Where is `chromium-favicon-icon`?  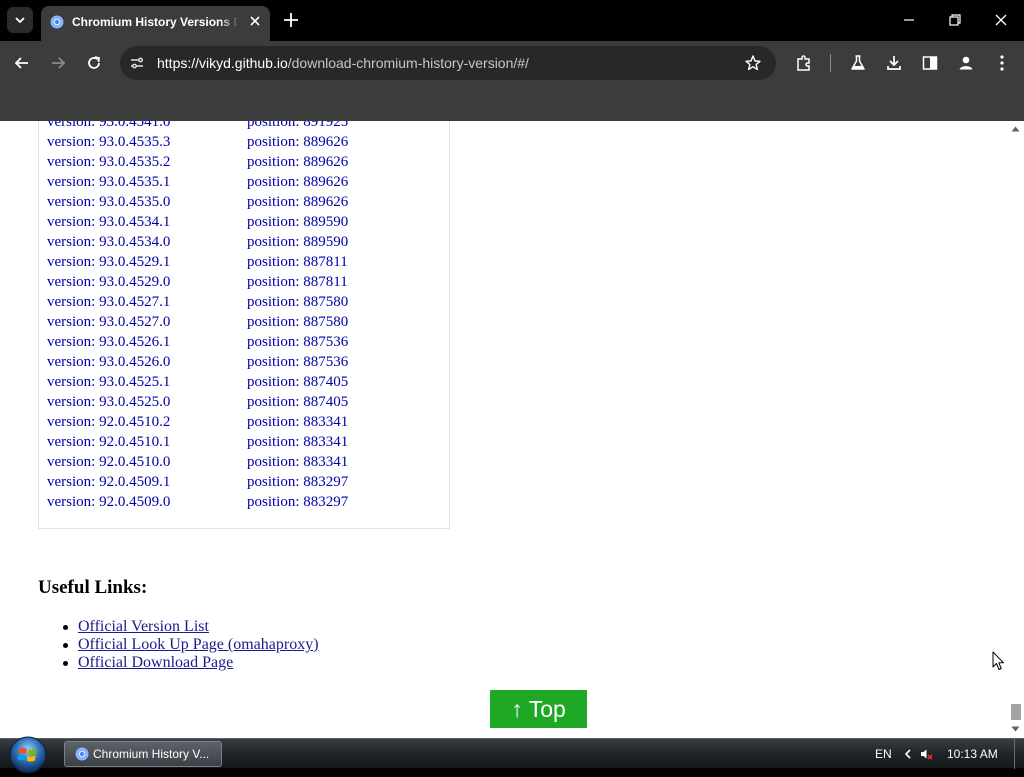
chromium-favicon-icon is located at coordinates (57, 22).